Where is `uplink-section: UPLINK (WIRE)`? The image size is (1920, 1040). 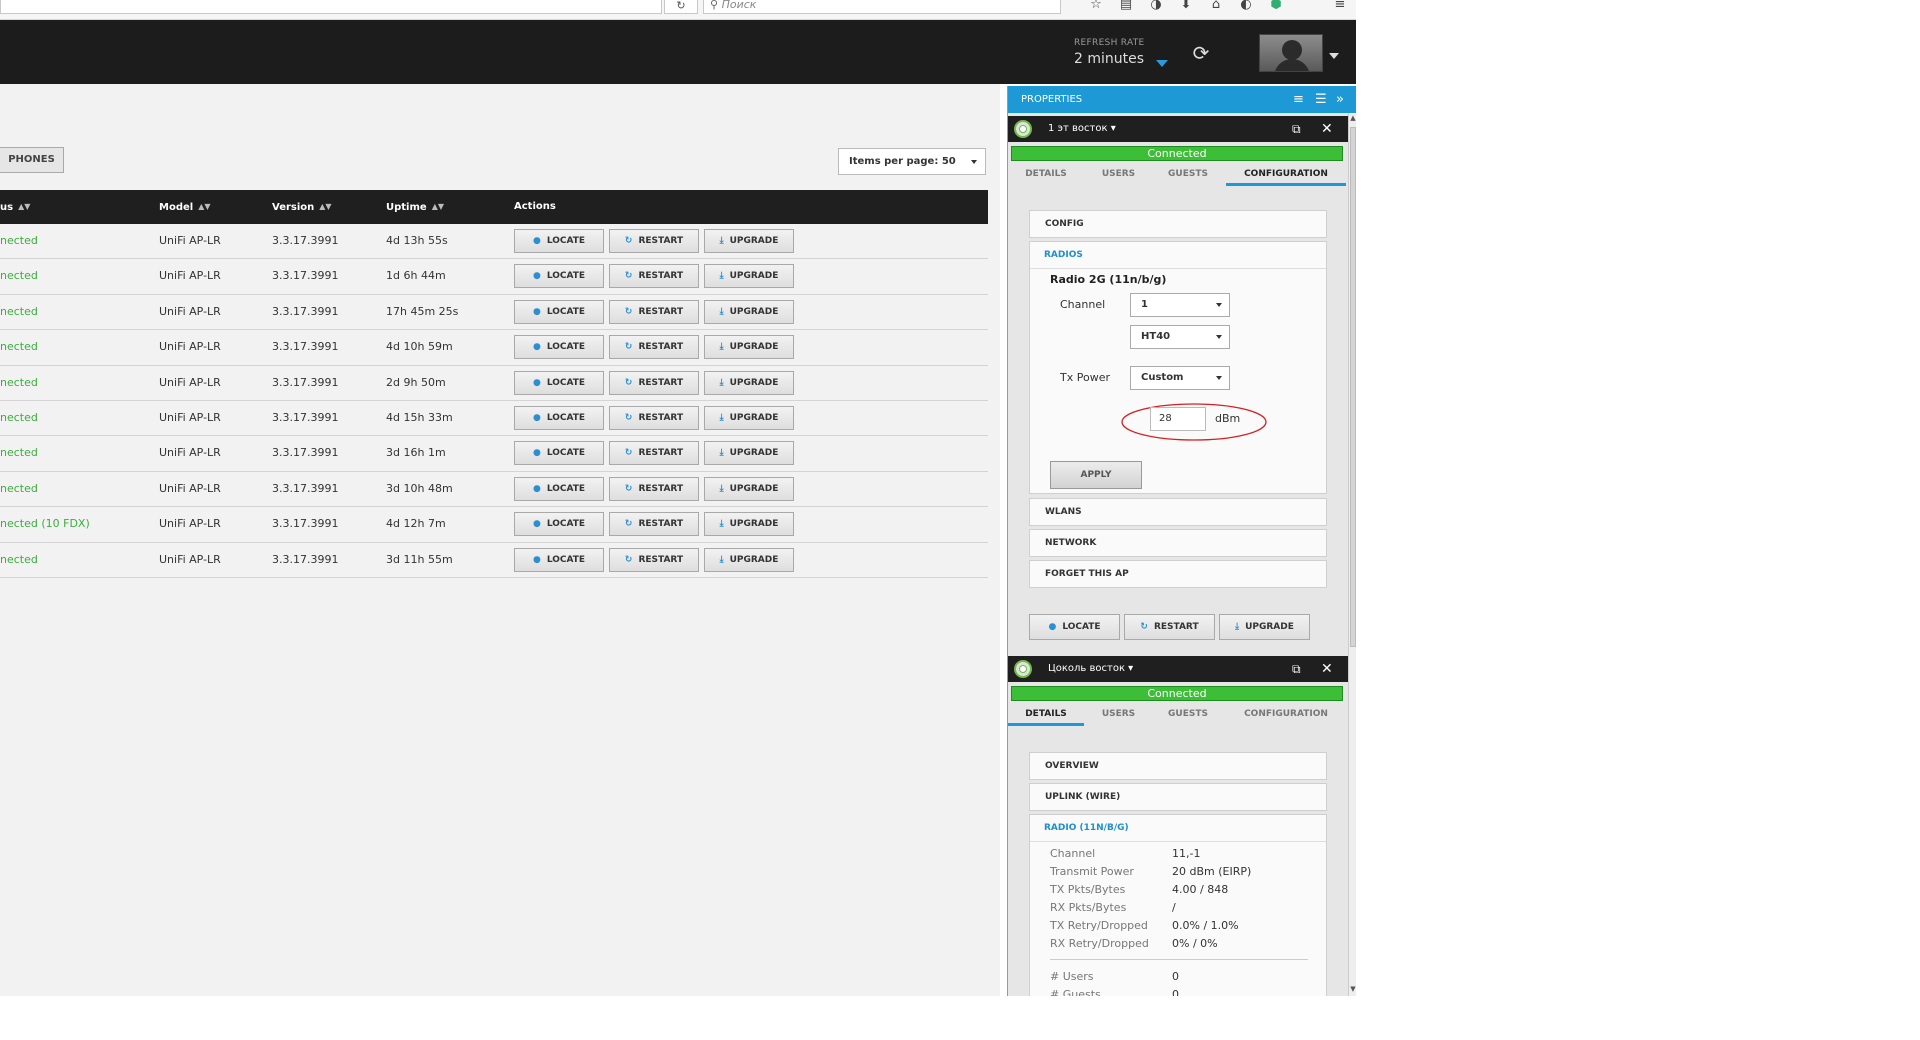
uplink-section: UPLINK (WIRE) is located at coordinates (1178, 797).